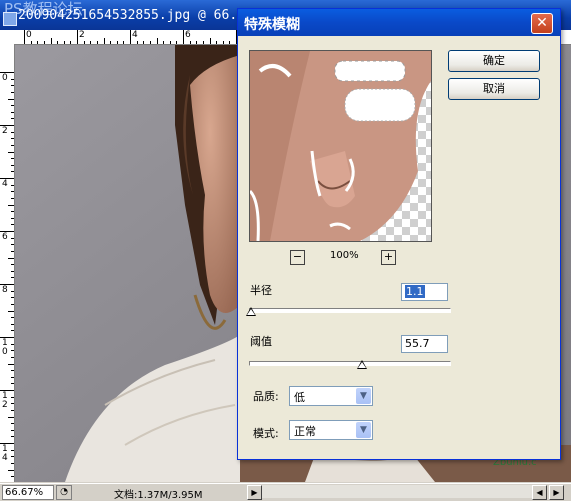 This screenshot has width=571, height=501. I want to click on radius-slider, so click(348, 311).